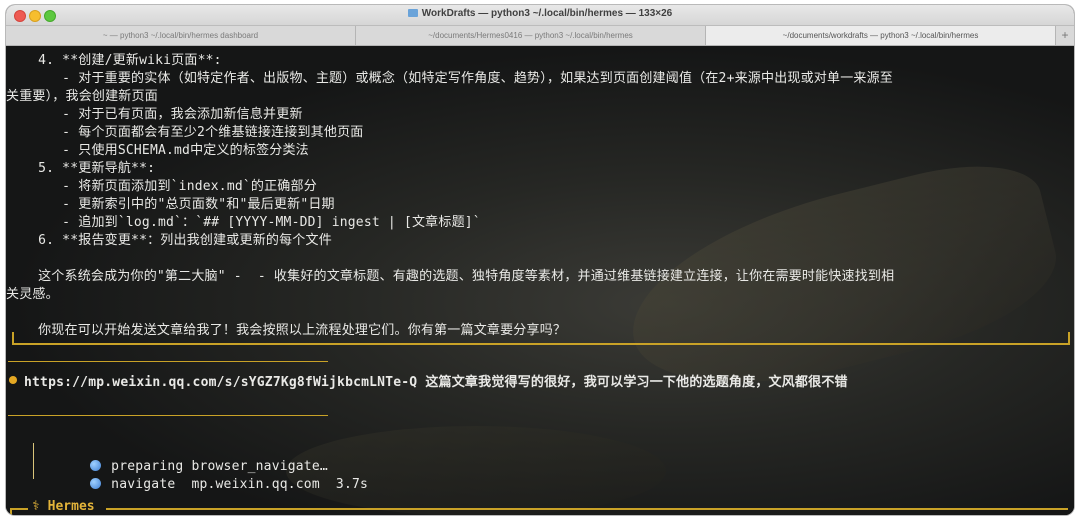 The height and width of the screenshot is (519, 1080). I want to click on folder-icon, so click(412, 13).